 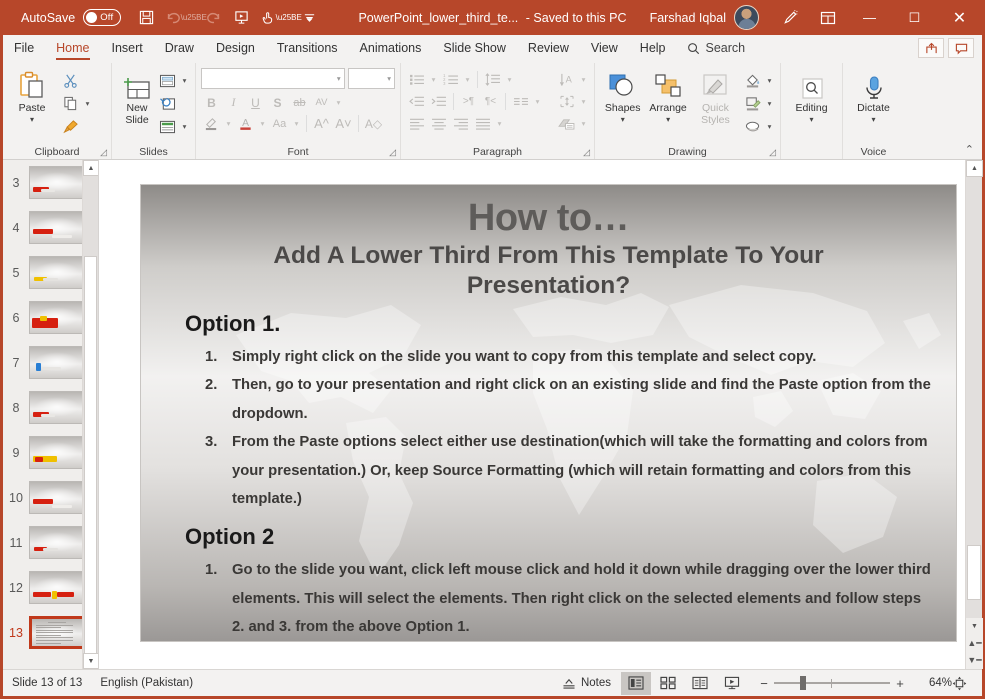 What do you see at coordinates (137, 97) in the screenshot?
I see `new-slide-button: New Slide` at bounding box center [137, 97].